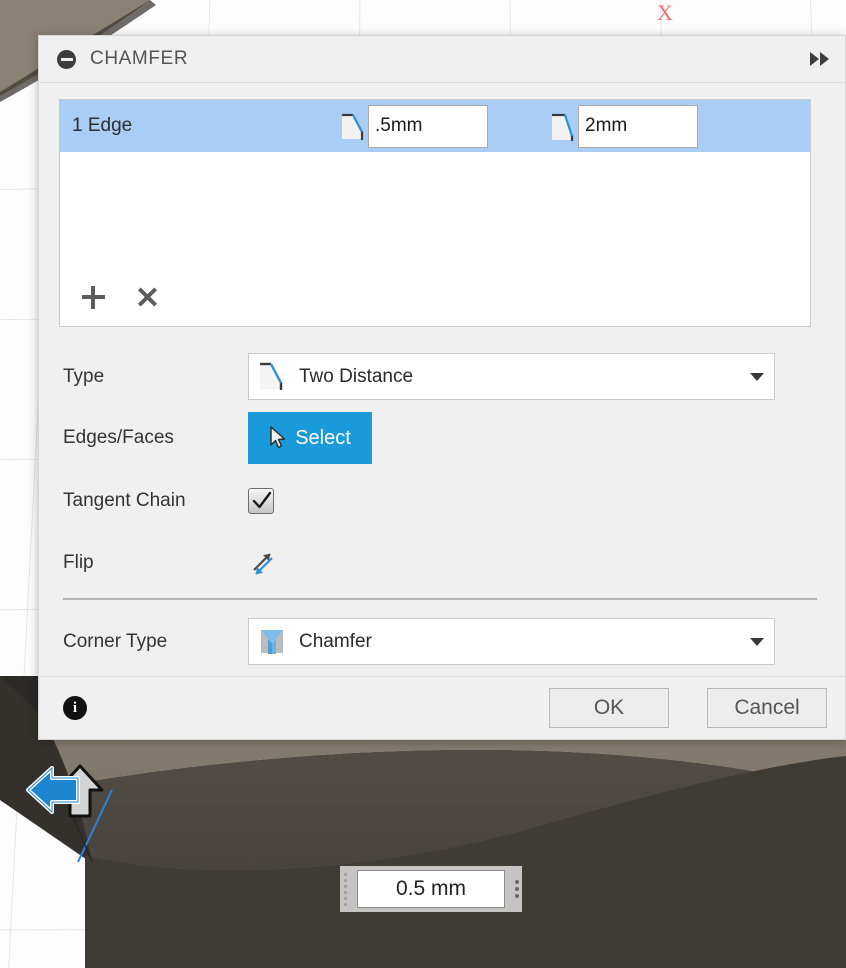 The height and width of the screenshot is (968, 846). What do you see at coordinates (148, 298) in the screenshot?
I see `close-x-icon` at bounding box center [148, 298].